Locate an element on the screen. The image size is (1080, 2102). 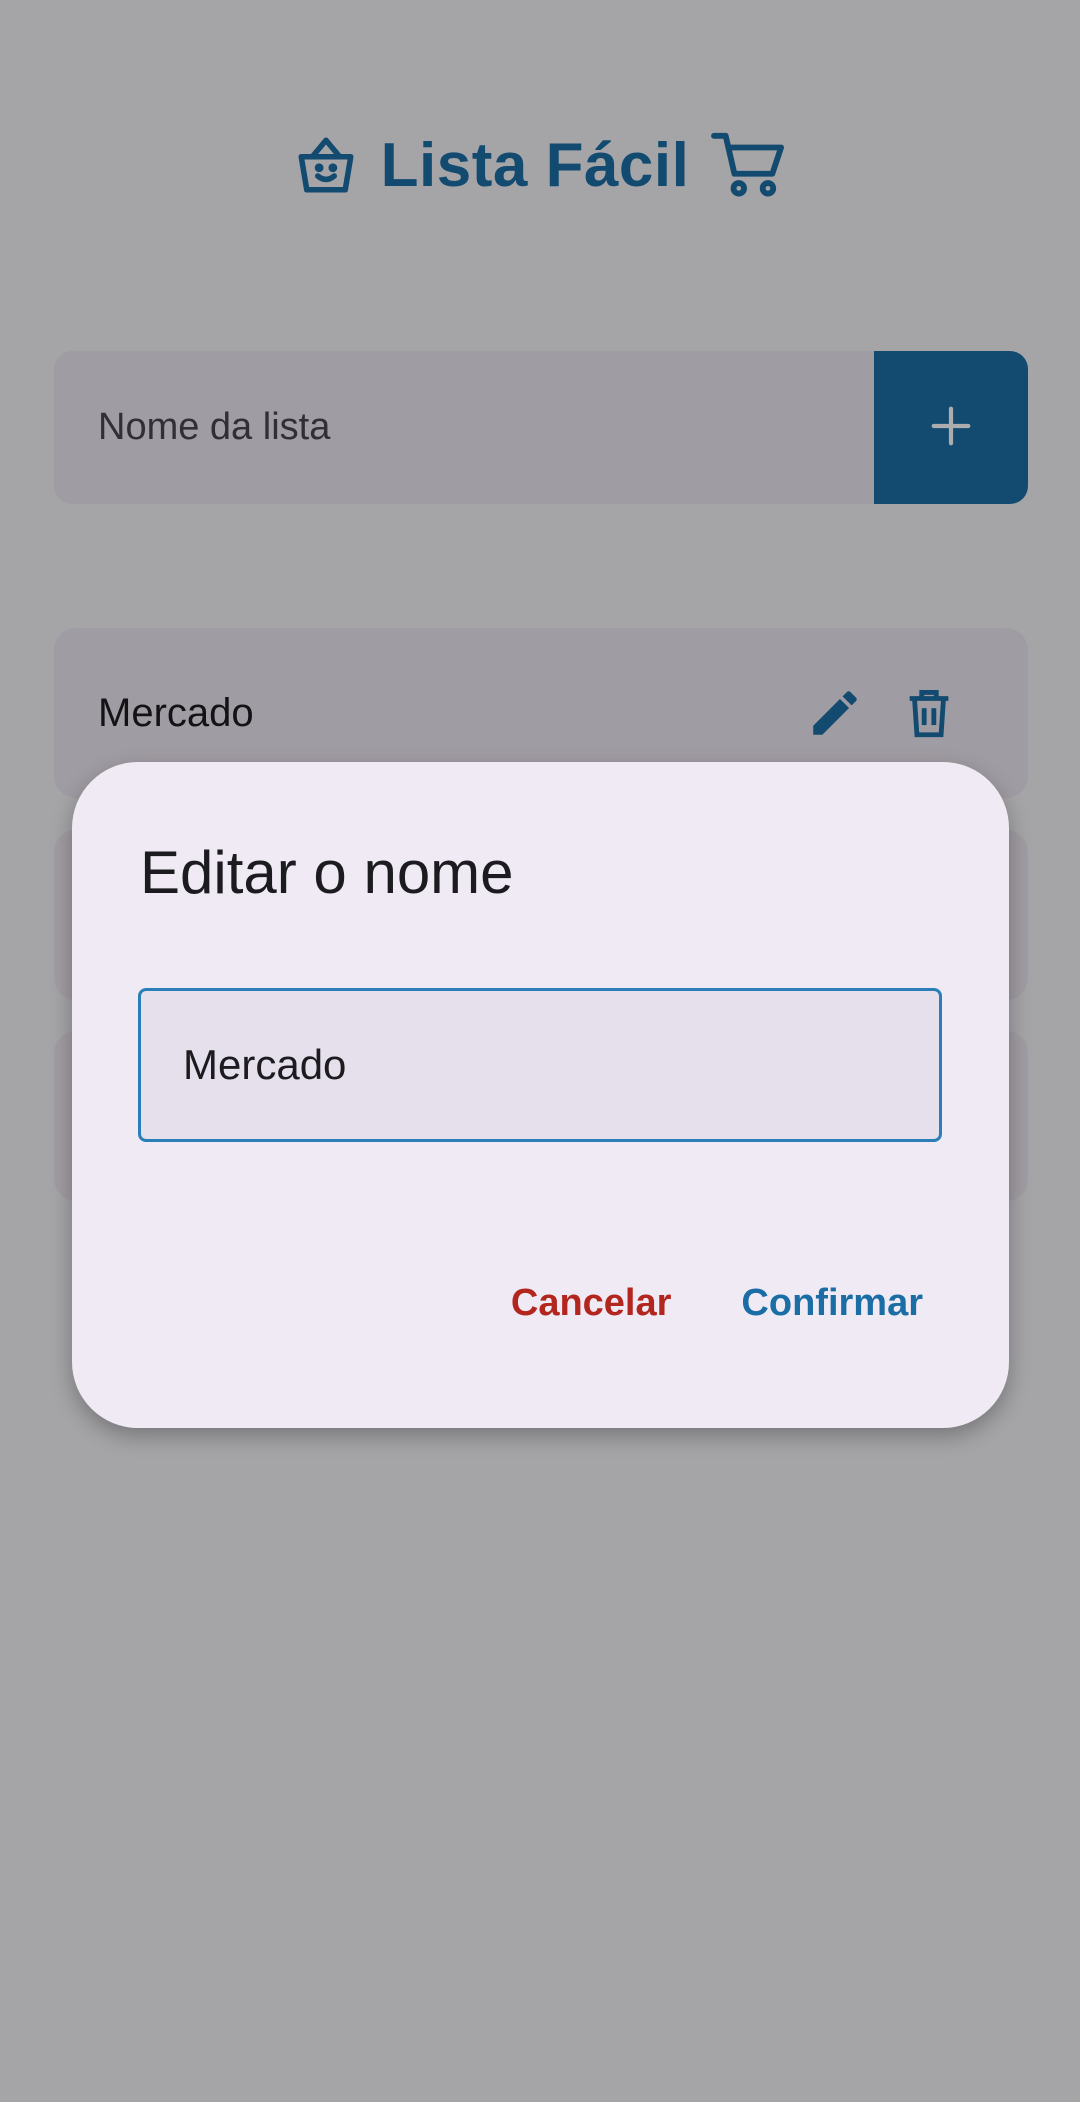
dialog-title: Editar o nome is located at coordinates (327, 872).